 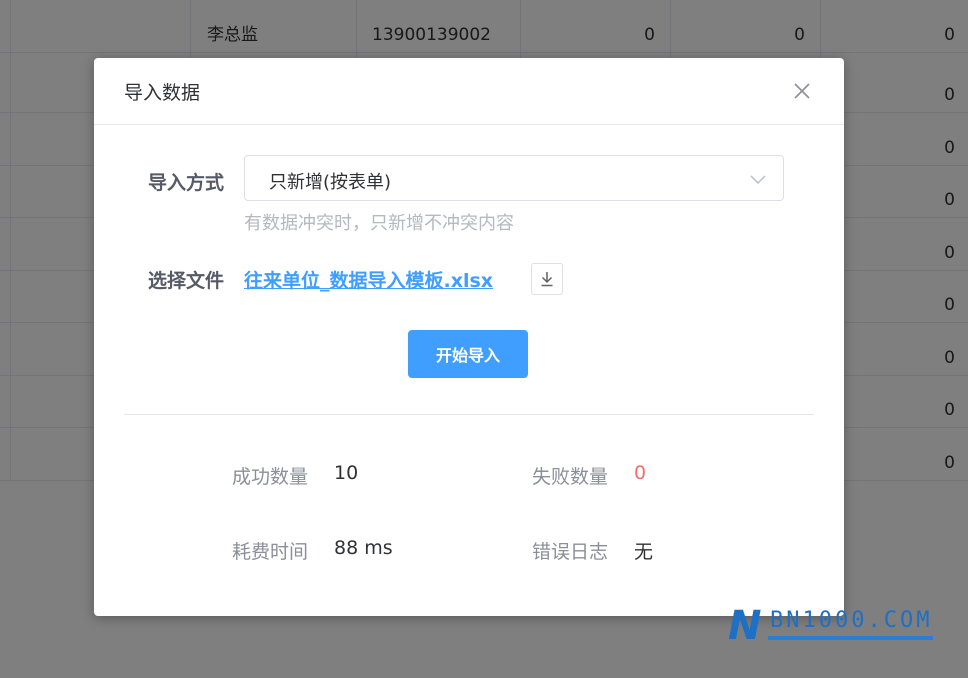 What do you see at coordinates (570, 477) in the screenshot?
I see `fail-count-label: 失败数量` at bounding box center [570, 477].